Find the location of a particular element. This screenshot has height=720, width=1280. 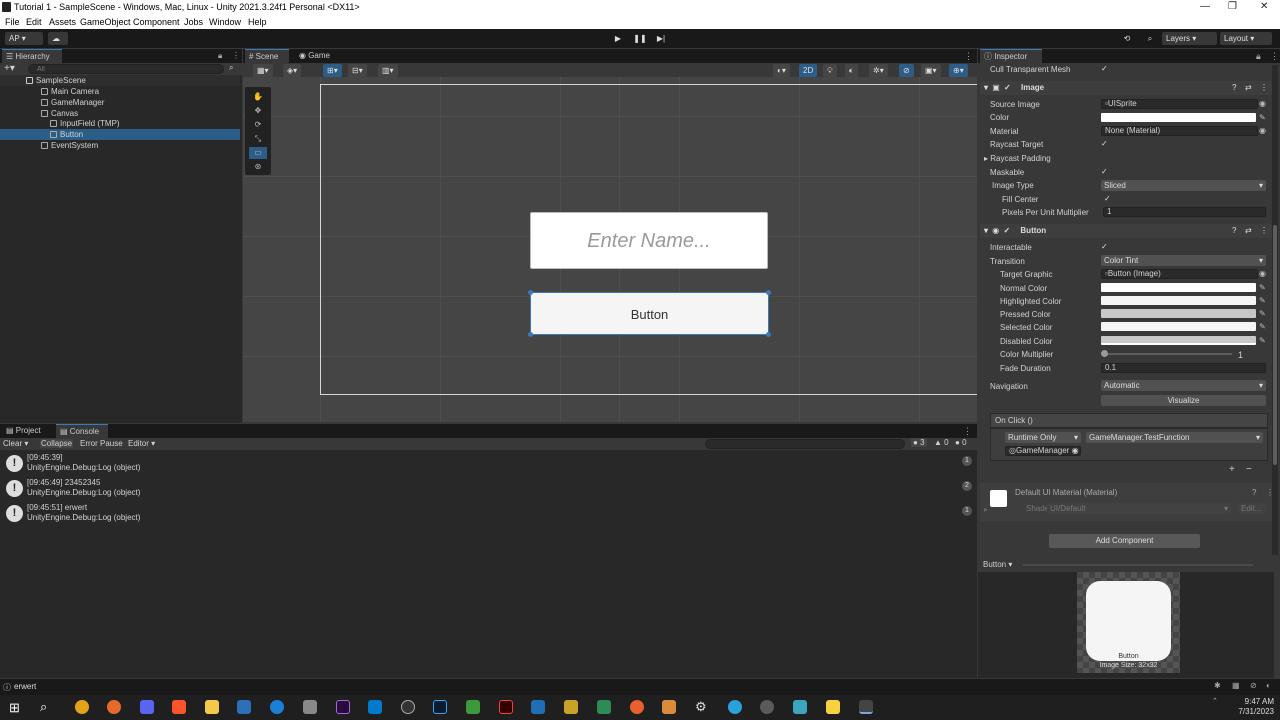

hierarchy-item-main-camera: Main Camera is located at coordinates (120, 91).